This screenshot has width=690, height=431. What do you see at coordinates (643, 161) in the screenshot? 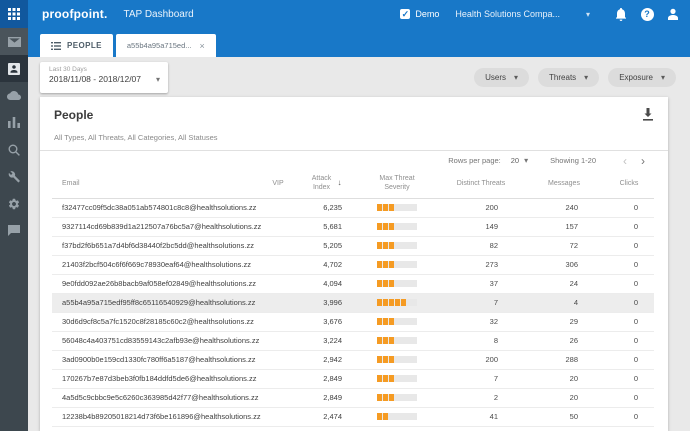
I see `next-page-button: ›` at bounding box center [643, 161].